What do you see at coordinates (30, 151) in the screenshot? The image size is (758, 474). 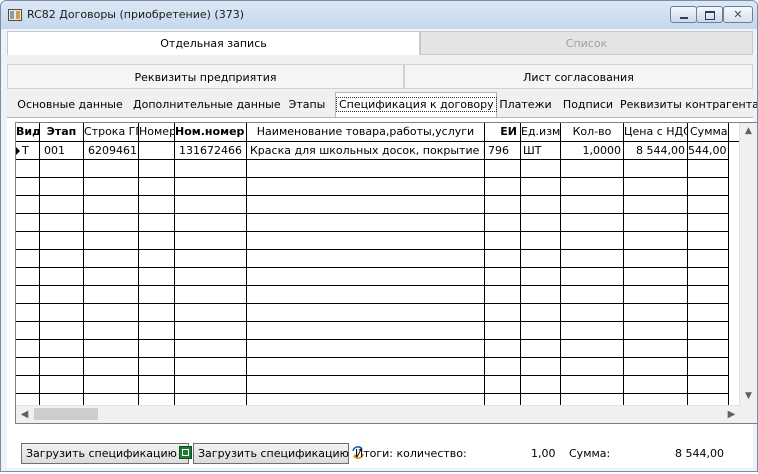 I see `cell-type: Т` at bounding box center [30, 151].